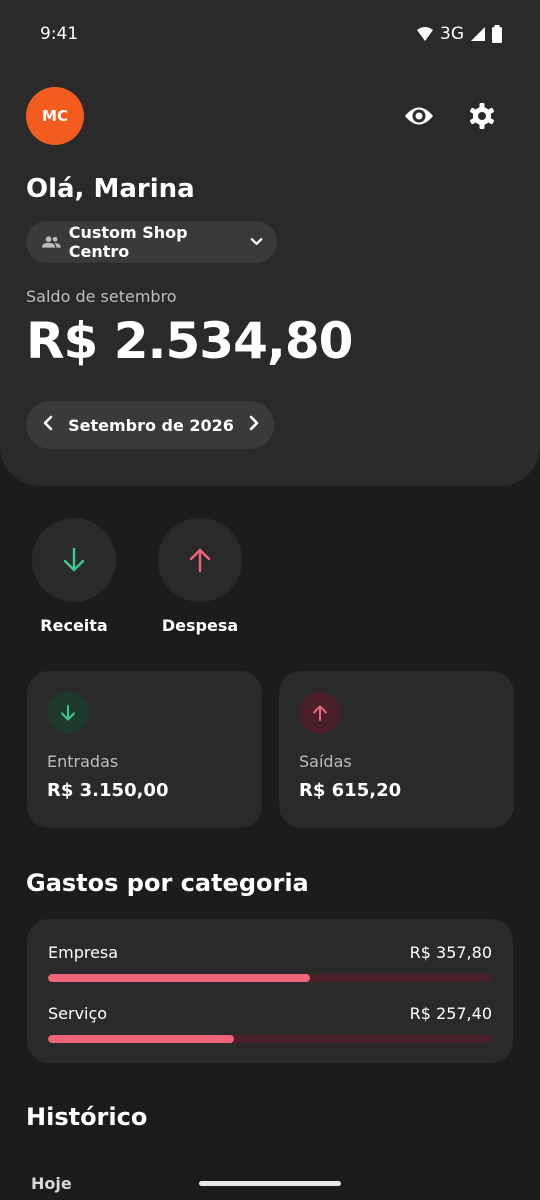  What do you see at coordinates (452, 34) in the screenshot?
I see `network-label: 3G` at bounding box center [452, 34].